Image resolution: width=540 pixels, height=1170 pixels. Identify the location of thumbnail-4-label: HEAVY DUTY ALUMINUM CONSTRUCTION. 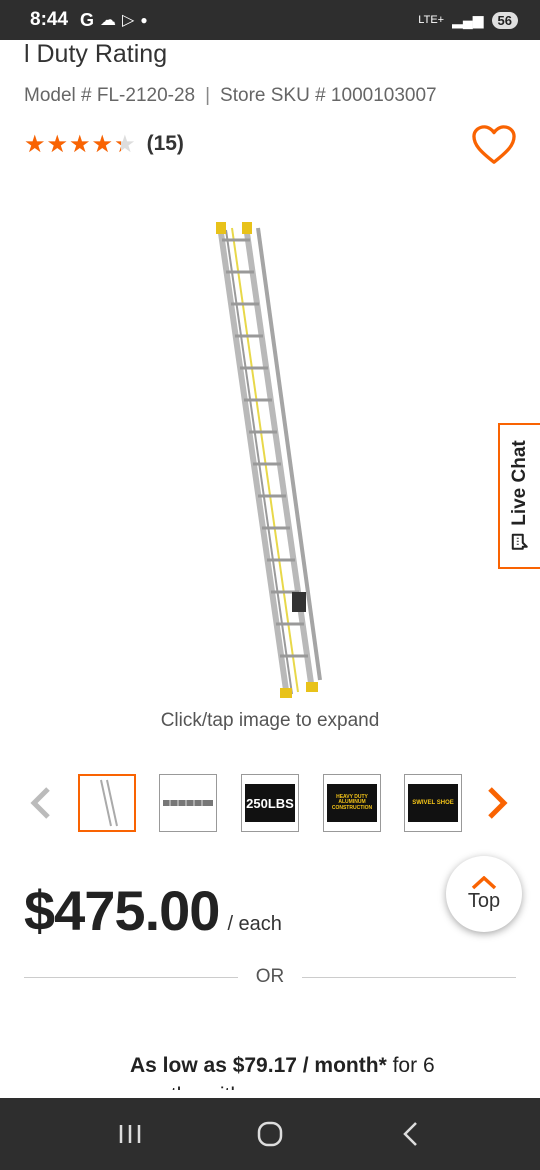
(352, 802).